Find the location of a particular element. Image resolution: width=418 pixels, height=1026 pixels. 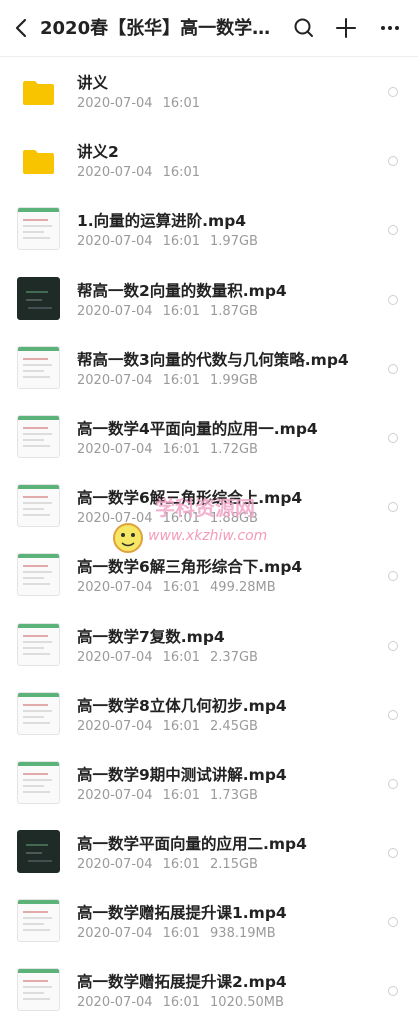

folder-icon is located at coordinates (38, 159).